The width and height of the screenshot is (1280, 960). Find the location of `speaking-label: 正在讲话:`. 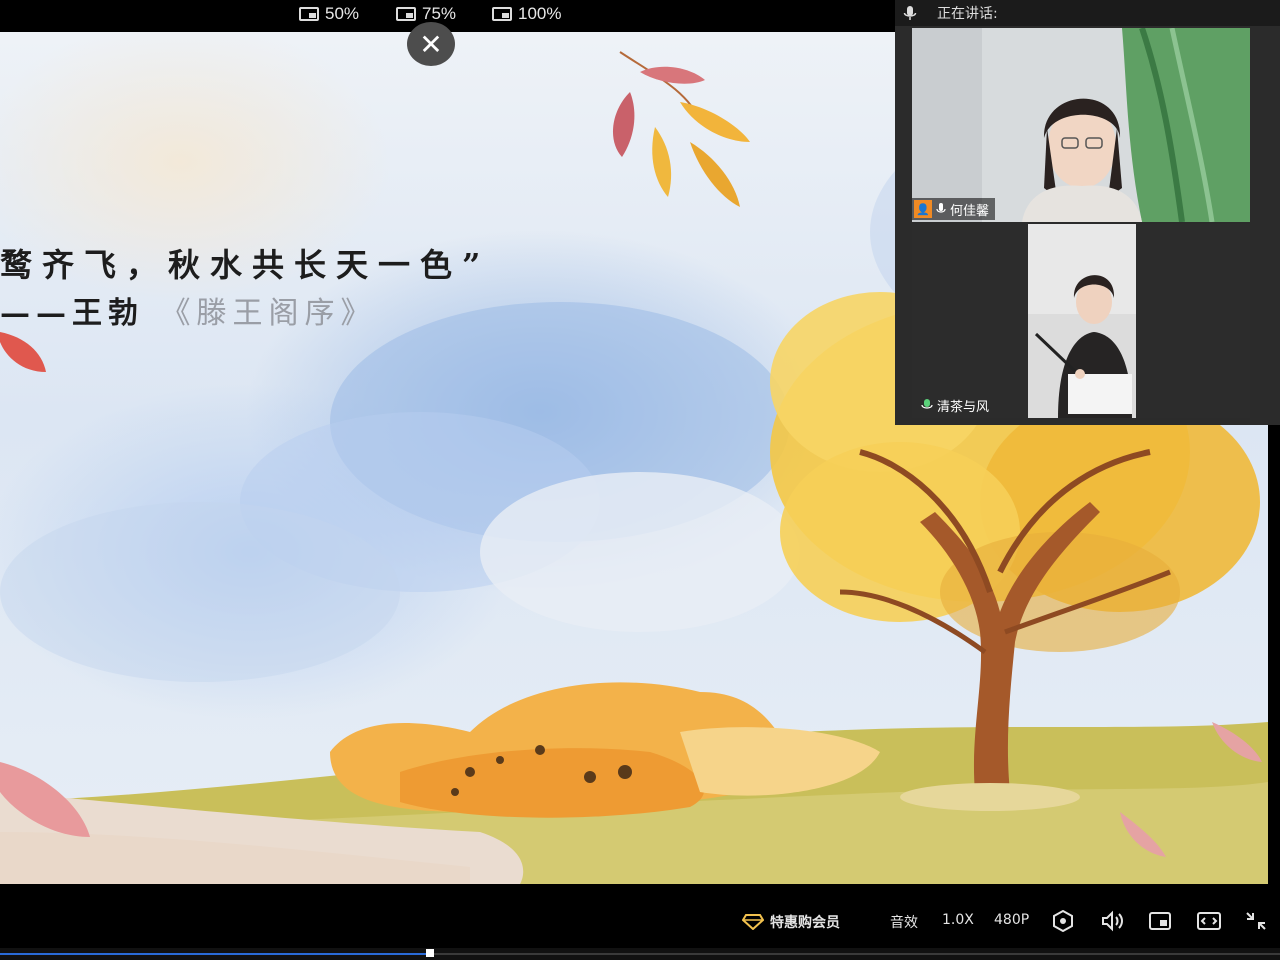

speaking-label: 正在讲话: is located at coordinates (967, 14).